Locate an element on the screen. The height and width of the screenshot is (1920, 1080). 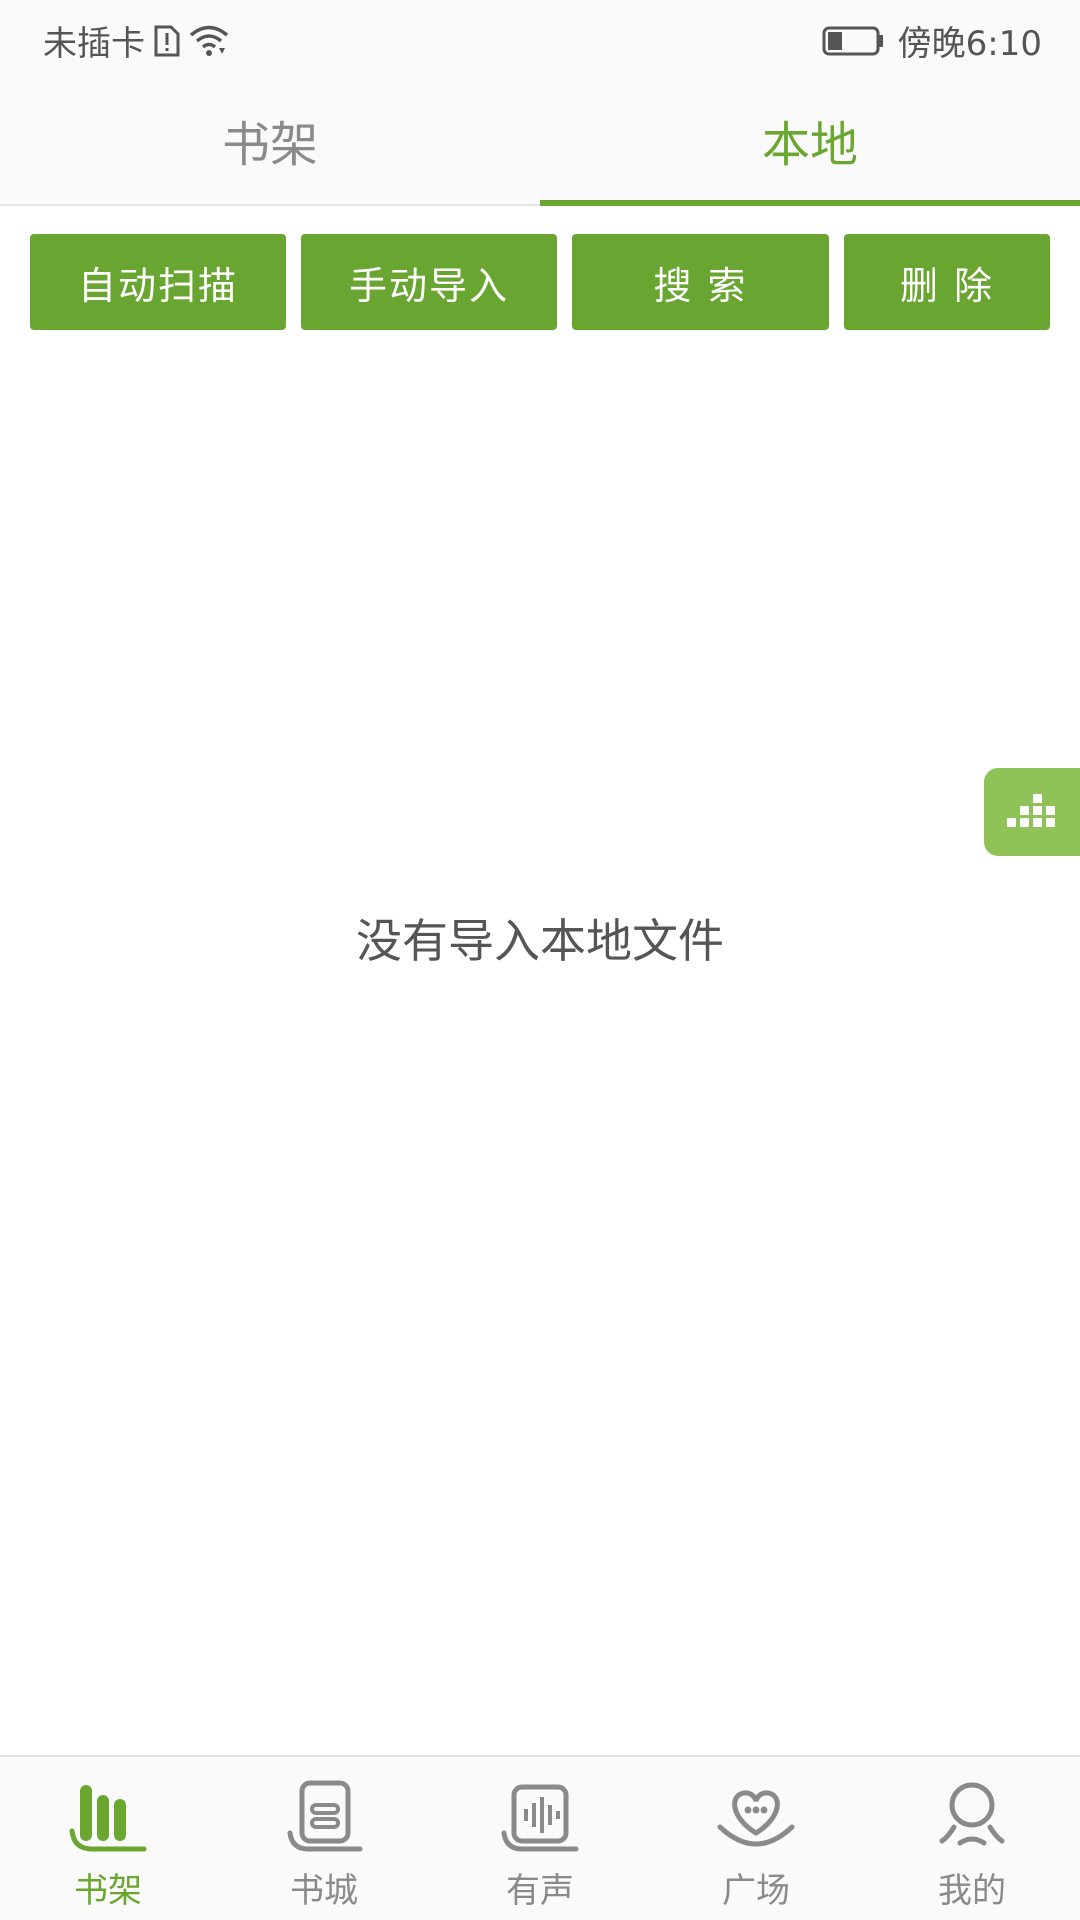
status-left: 未插卡 is located at coordinates (136, 40).